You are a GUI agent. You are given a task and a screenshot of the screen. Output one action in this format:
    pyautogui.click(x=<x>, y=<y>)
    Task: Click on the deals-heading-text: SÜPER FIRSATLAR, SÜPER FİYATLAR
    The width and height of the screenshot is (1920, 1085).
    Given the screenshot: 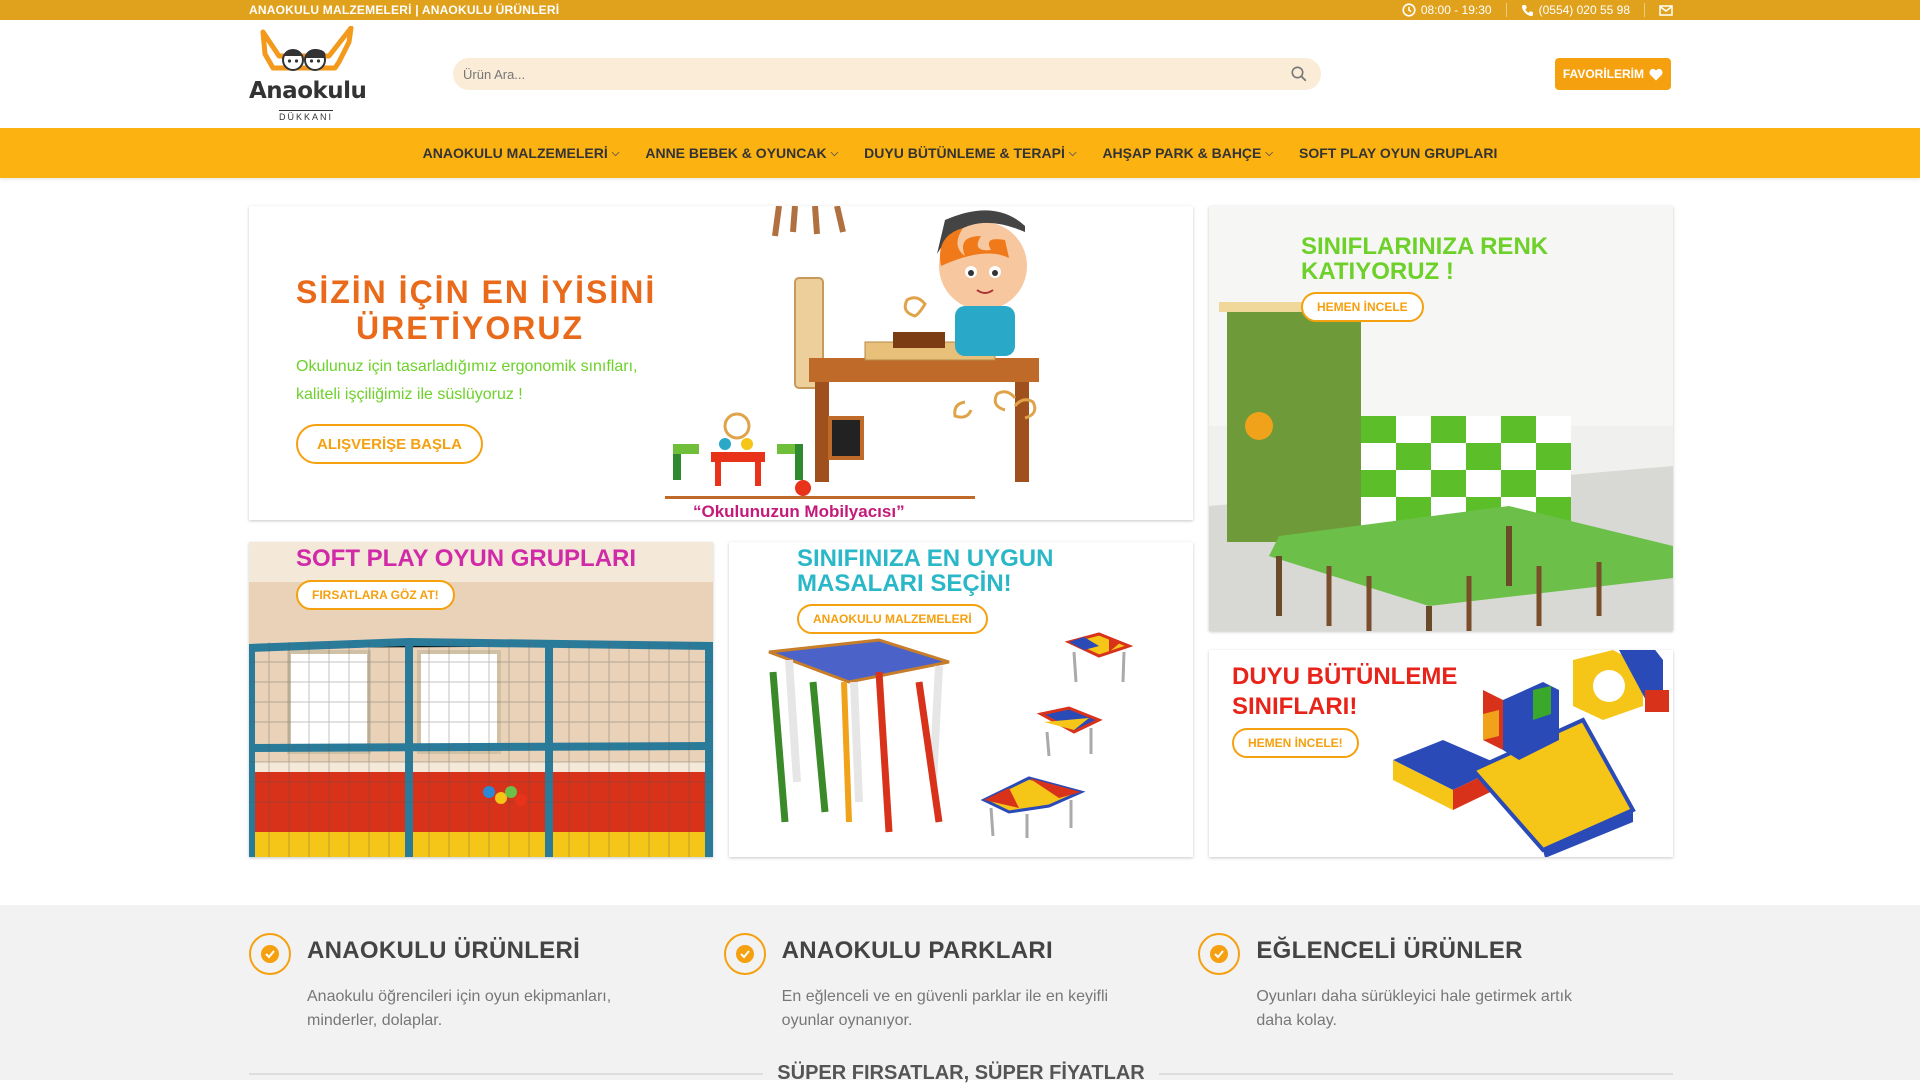 What is the action you would take?
    pyautogui.click(x=961, y=1073)
    